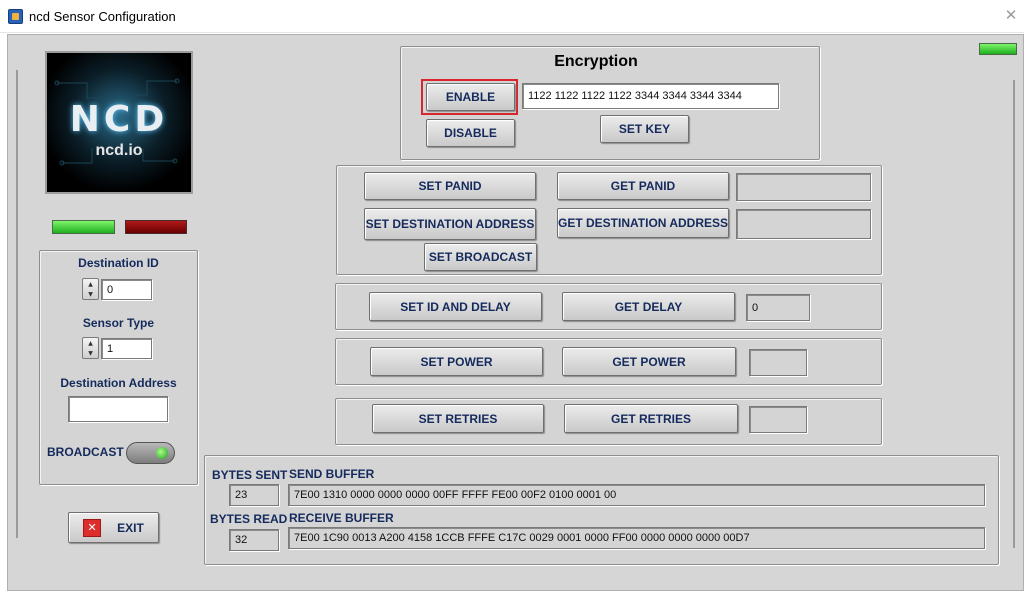  I want to click on status-indicator-top-right, so click(998, 49).